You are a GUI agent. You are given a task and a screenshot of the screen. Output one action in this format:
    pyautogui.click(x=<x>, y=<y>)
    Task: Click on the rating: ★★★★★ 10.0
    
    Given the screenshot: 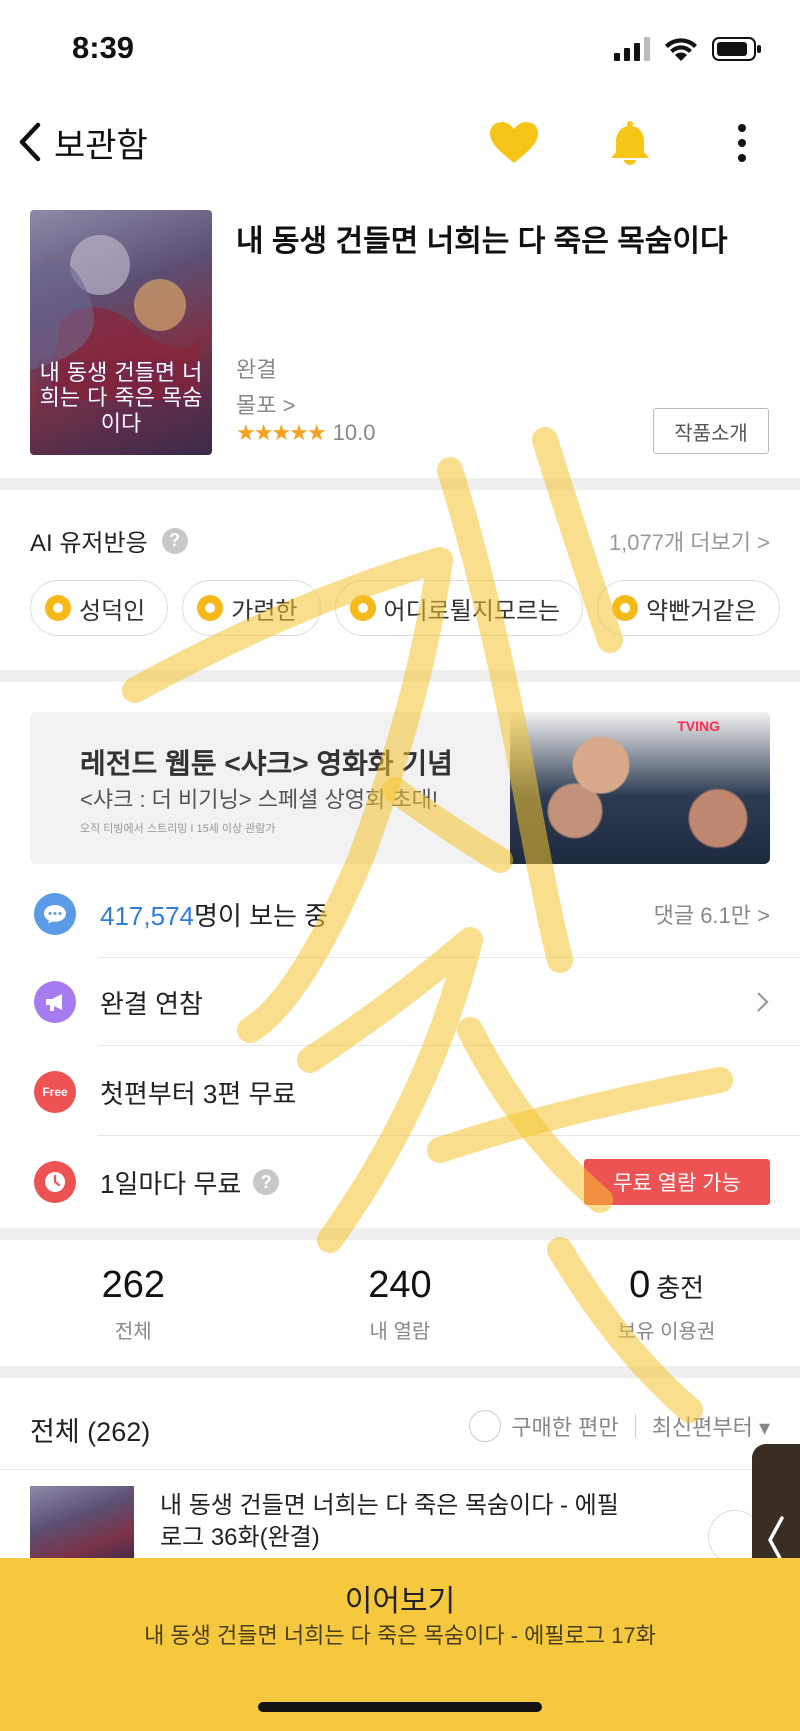 What is the action you would take?
    pyautogui.click(x=305, y=433)
    